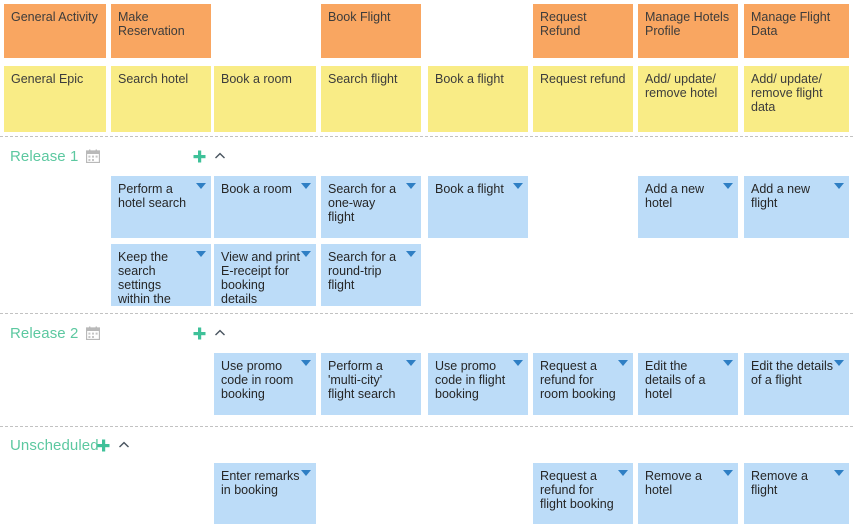  I want to click on story-card-label: Remove a hotel, so click(673, 483).